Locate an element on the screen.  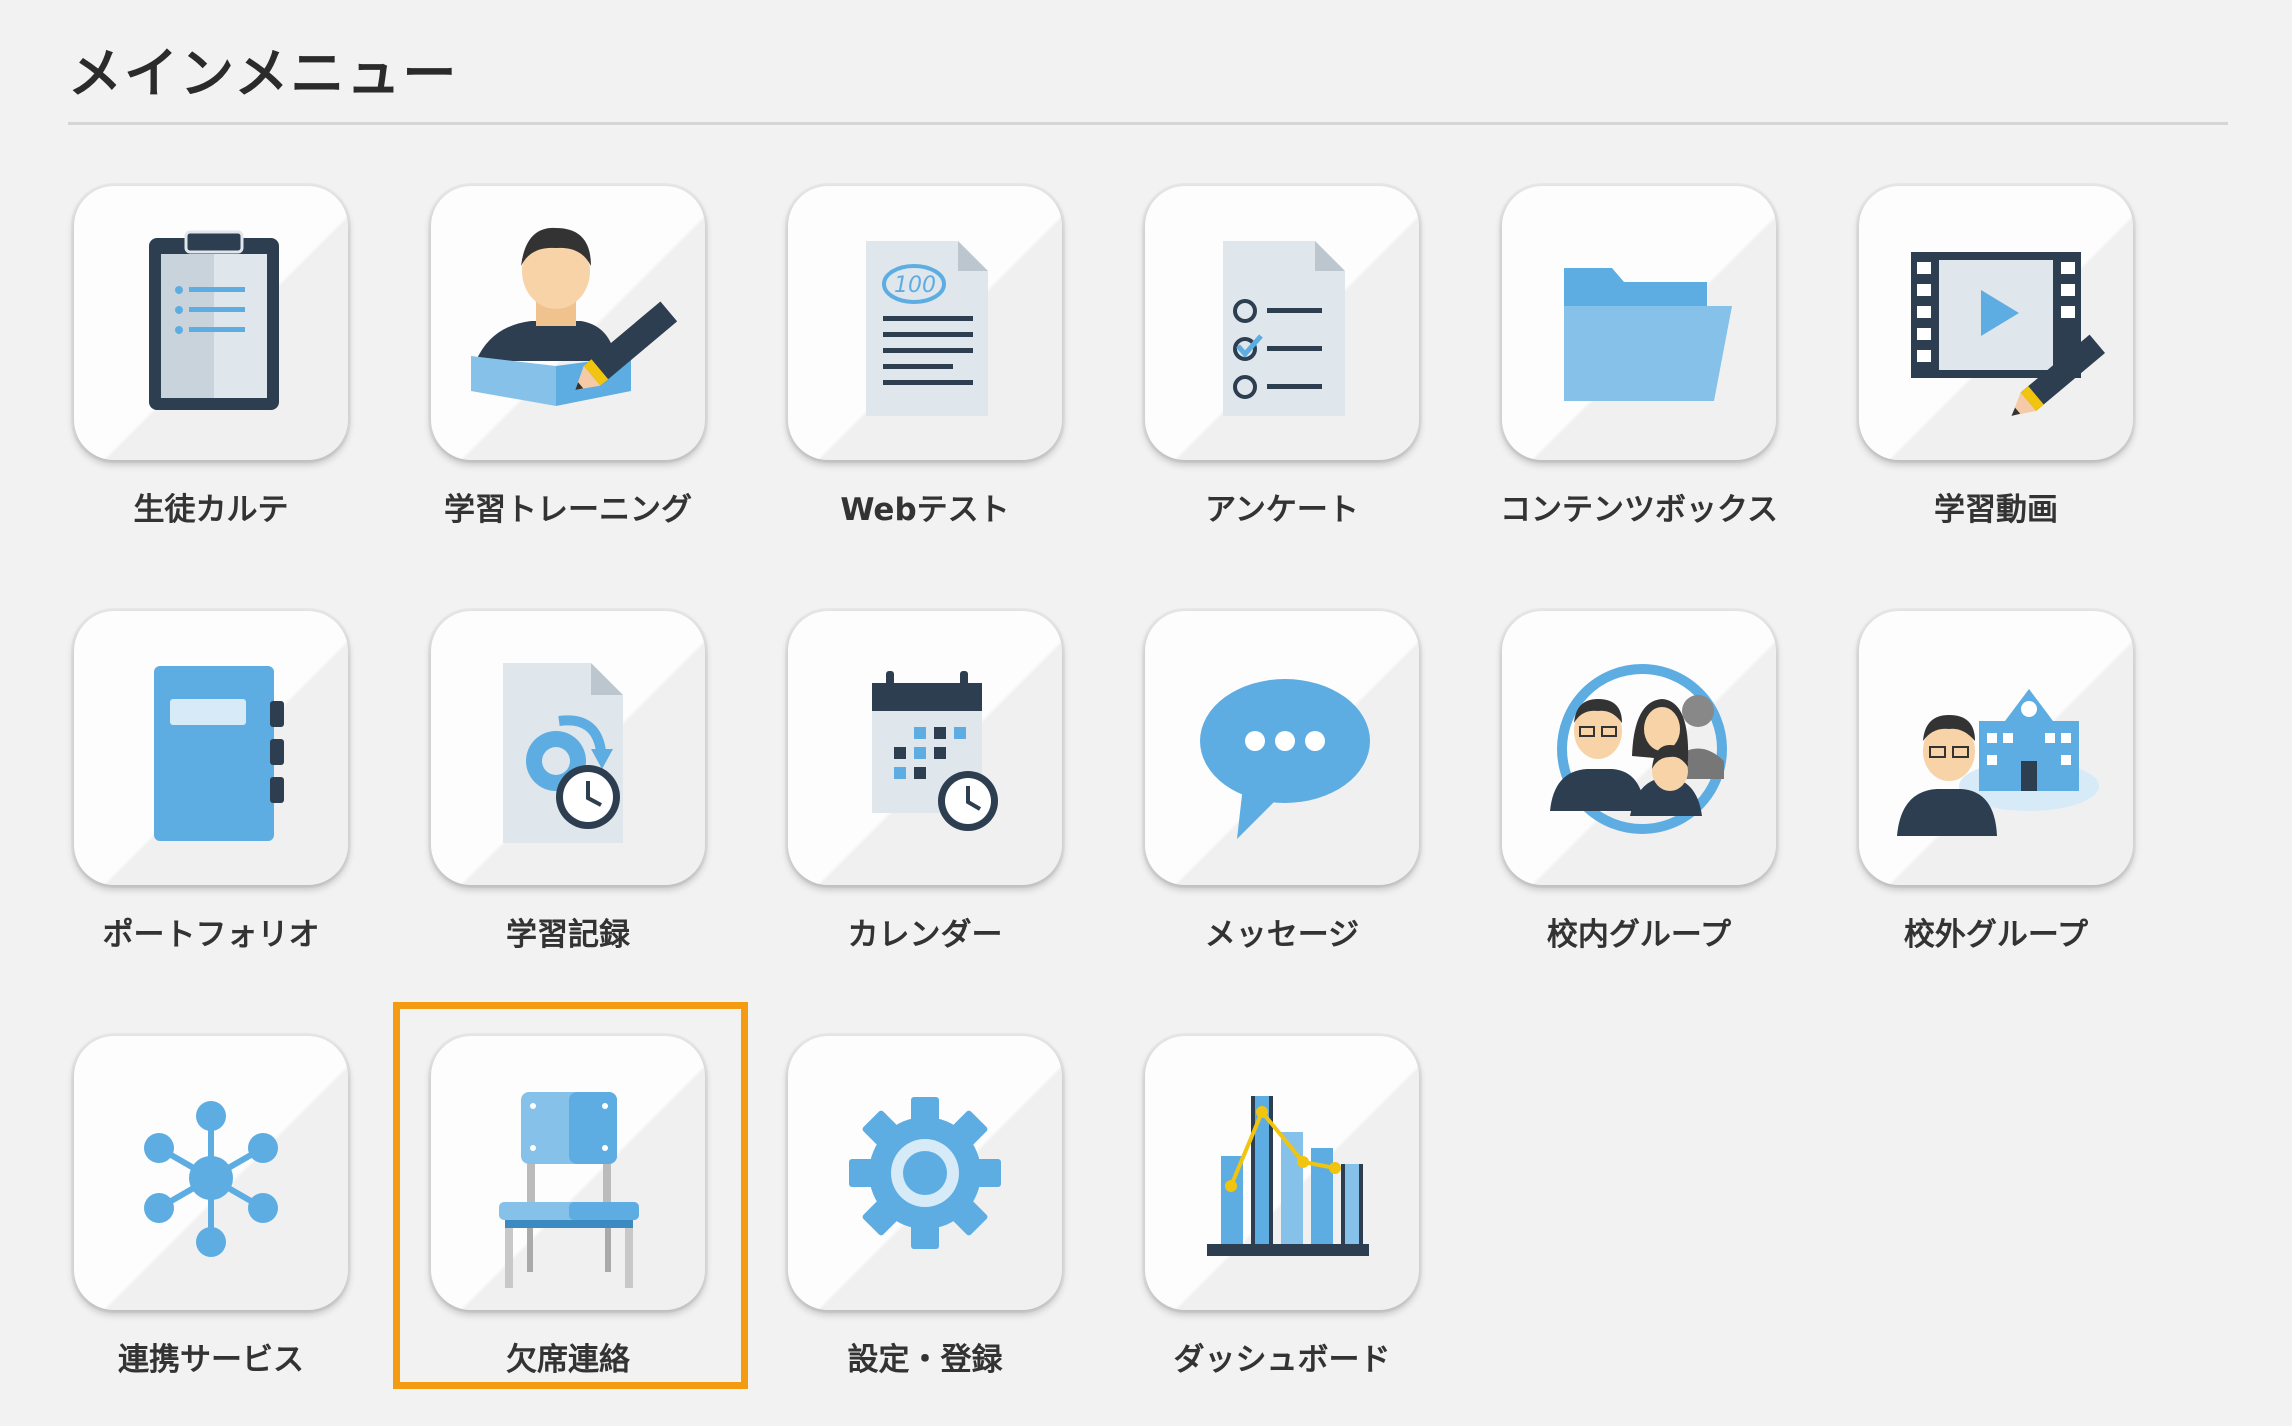
menu-label: 学習トレーニング is located at coordinates (568, 510).